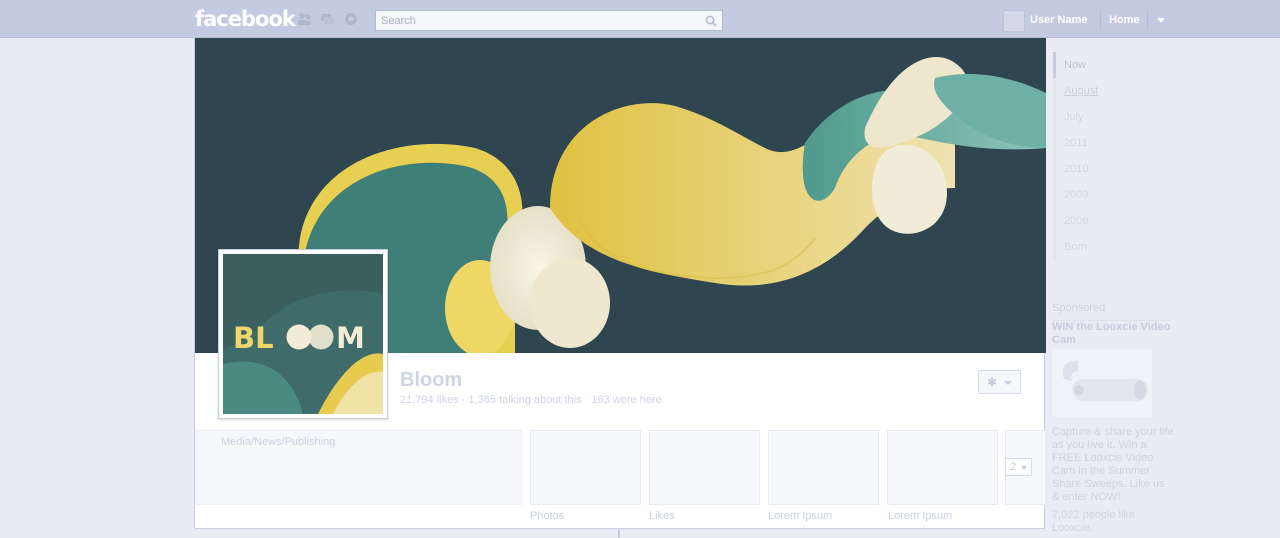 The image size is (1280, 538). I want to click on year-item-august: August, so click(1113, 91).